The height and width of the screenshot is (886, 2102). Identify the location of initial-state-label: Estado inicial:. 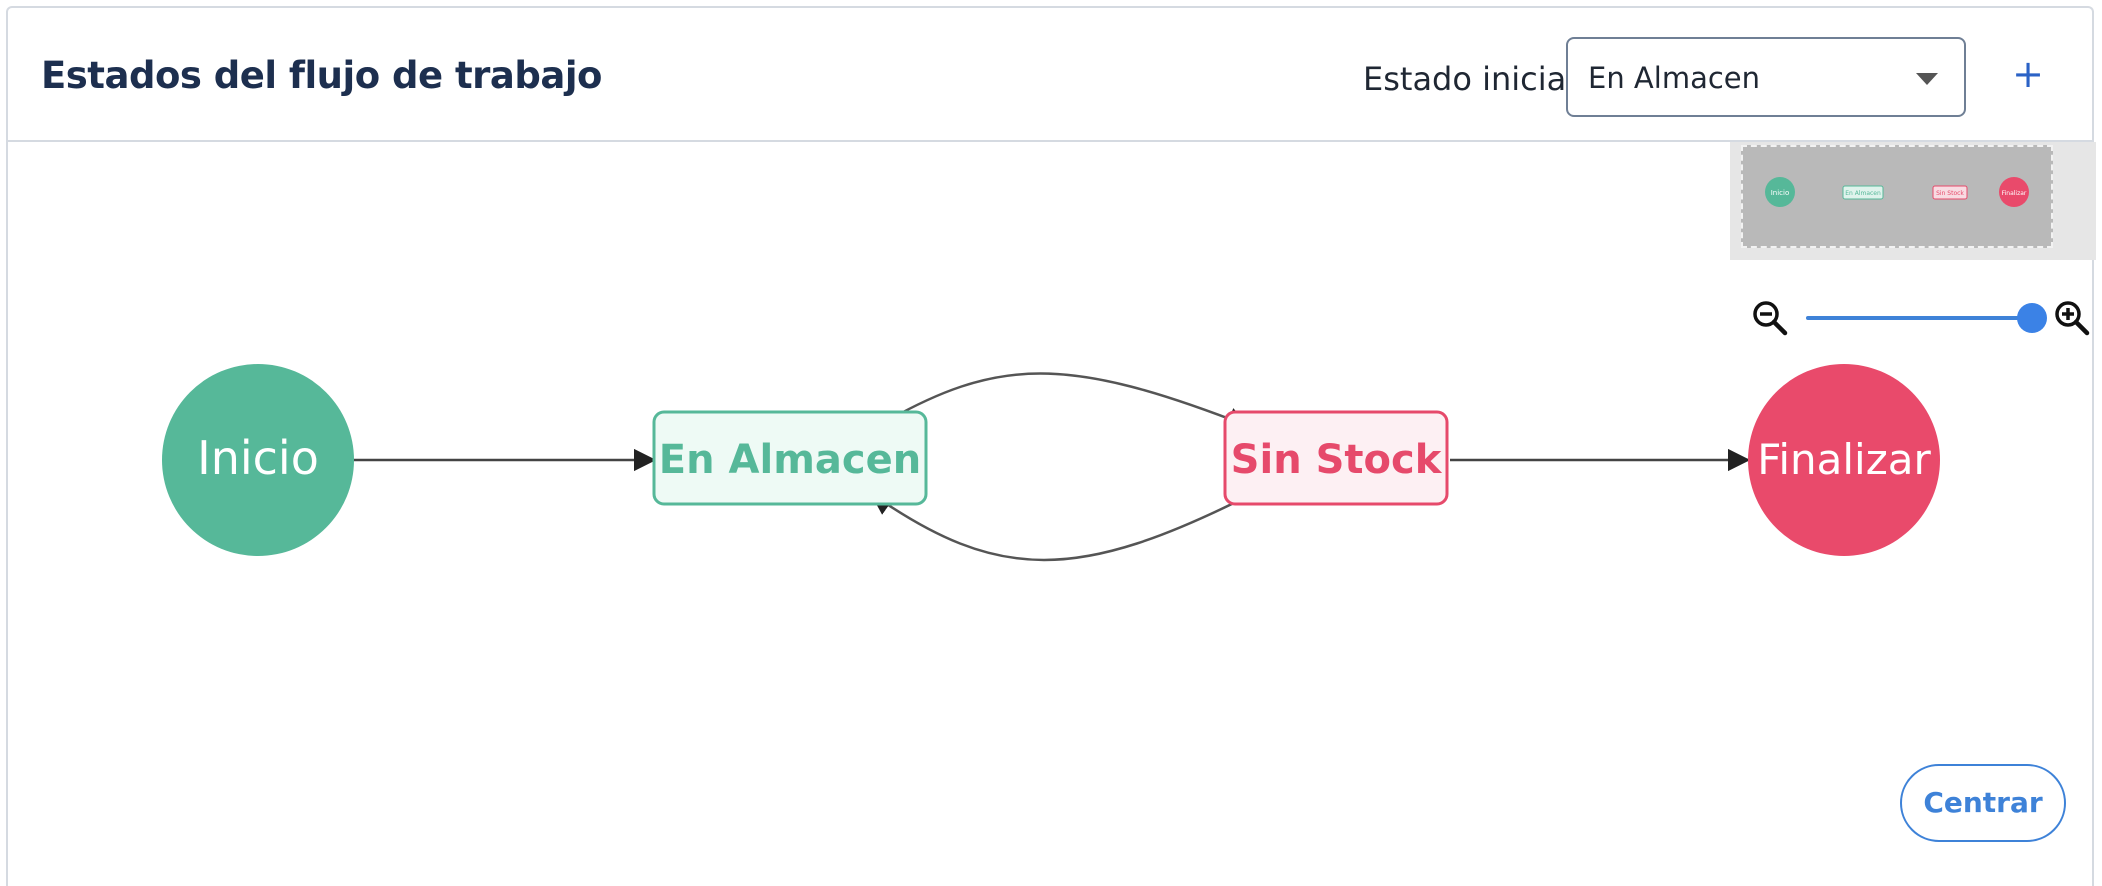
(1474, 79).